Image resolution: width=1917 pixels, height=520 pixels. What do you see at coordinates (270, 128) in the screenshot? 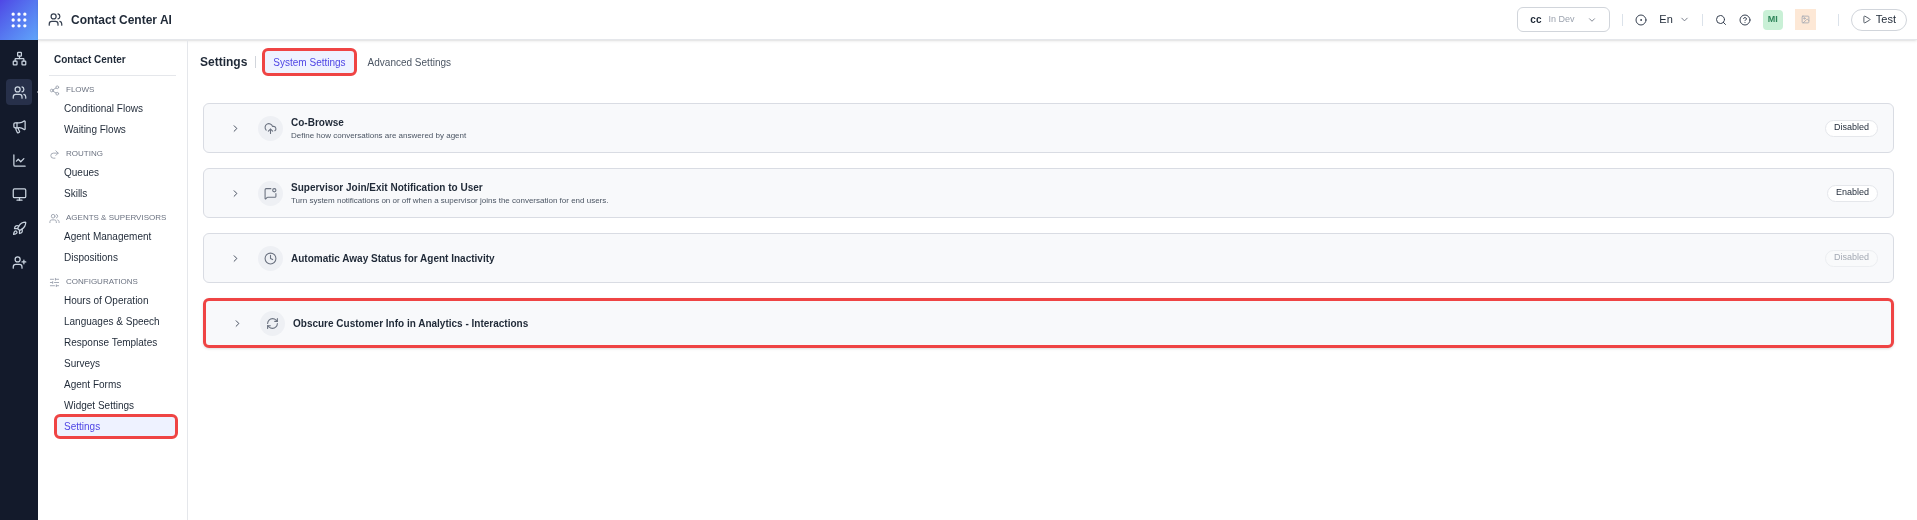
I see `cloud-pointer-icon` at bounding box center [270, 128].